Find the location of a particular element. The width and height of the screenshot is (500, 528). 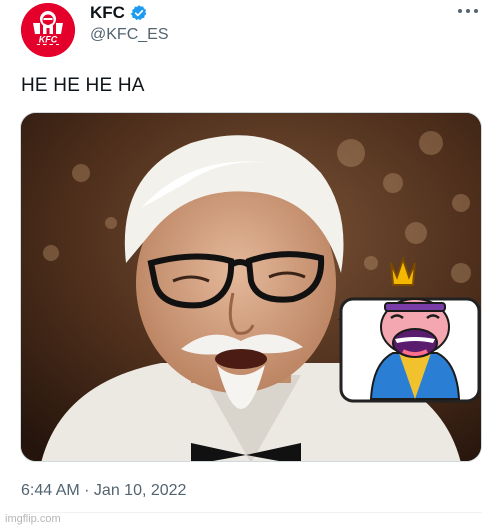

more-options-icon is located at coordinates (468, 11).